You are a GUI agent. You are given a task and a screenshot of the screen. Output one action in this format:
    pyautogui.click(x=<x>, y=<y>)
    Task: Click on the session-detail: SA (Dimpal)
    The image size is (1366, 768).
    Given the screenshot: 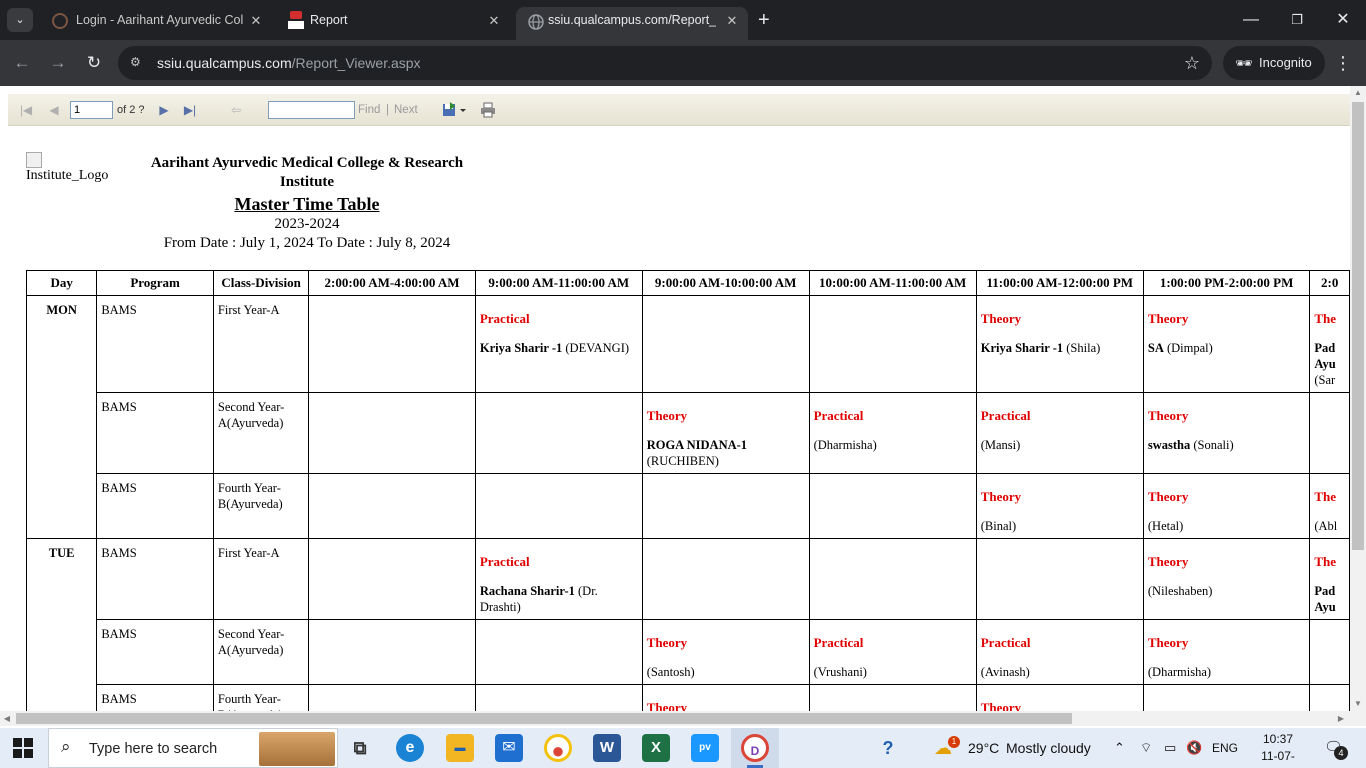 What is the action you would take?
    pyautogui.click(x=1226, y=348)
    